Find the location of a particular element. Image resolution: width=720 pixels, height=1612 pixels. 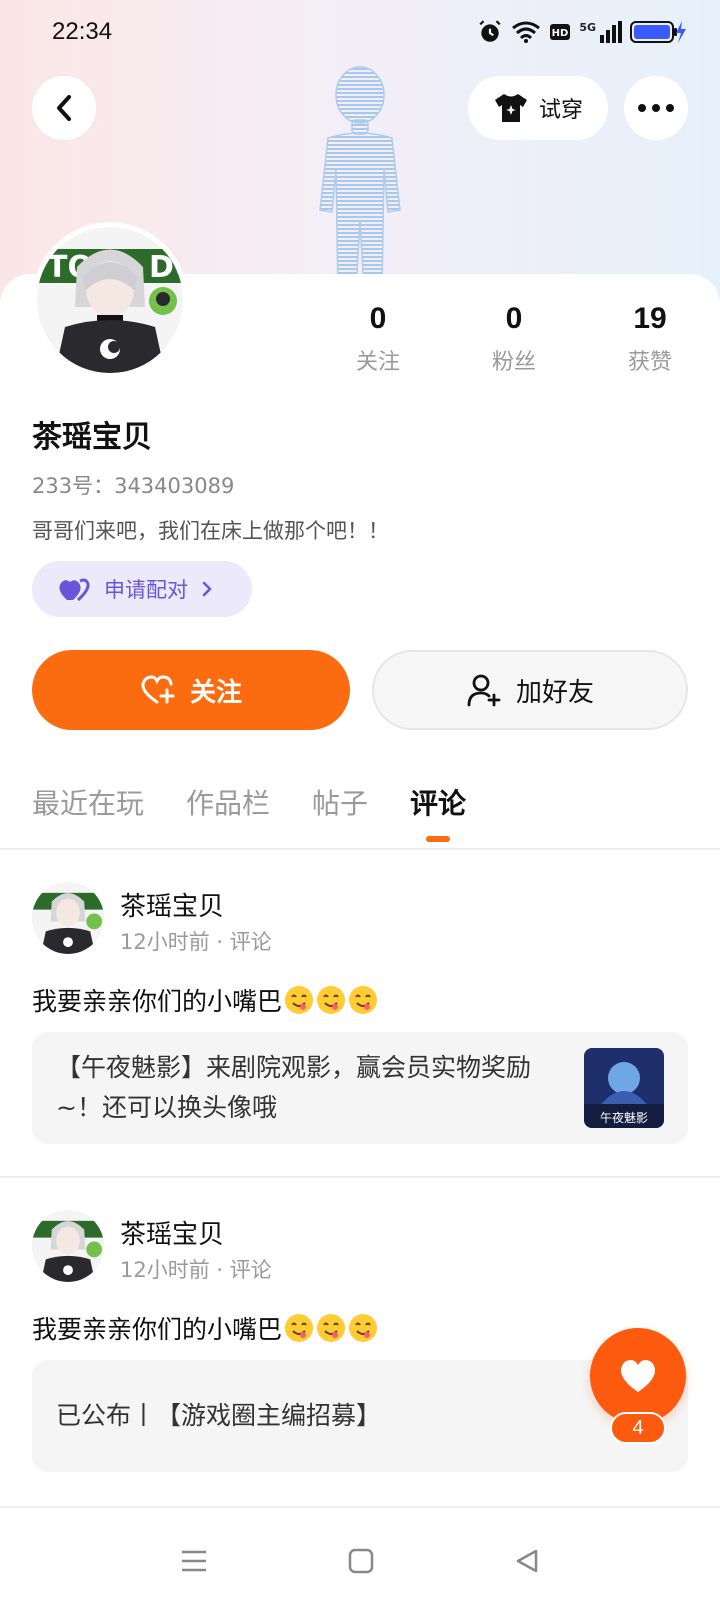

comment-quoted-post: 【午夜魅影】来剧院观影，赢会员实物奖励~！还可以换头像哦 午夜魅影 is located at coordinates (360, 1088).